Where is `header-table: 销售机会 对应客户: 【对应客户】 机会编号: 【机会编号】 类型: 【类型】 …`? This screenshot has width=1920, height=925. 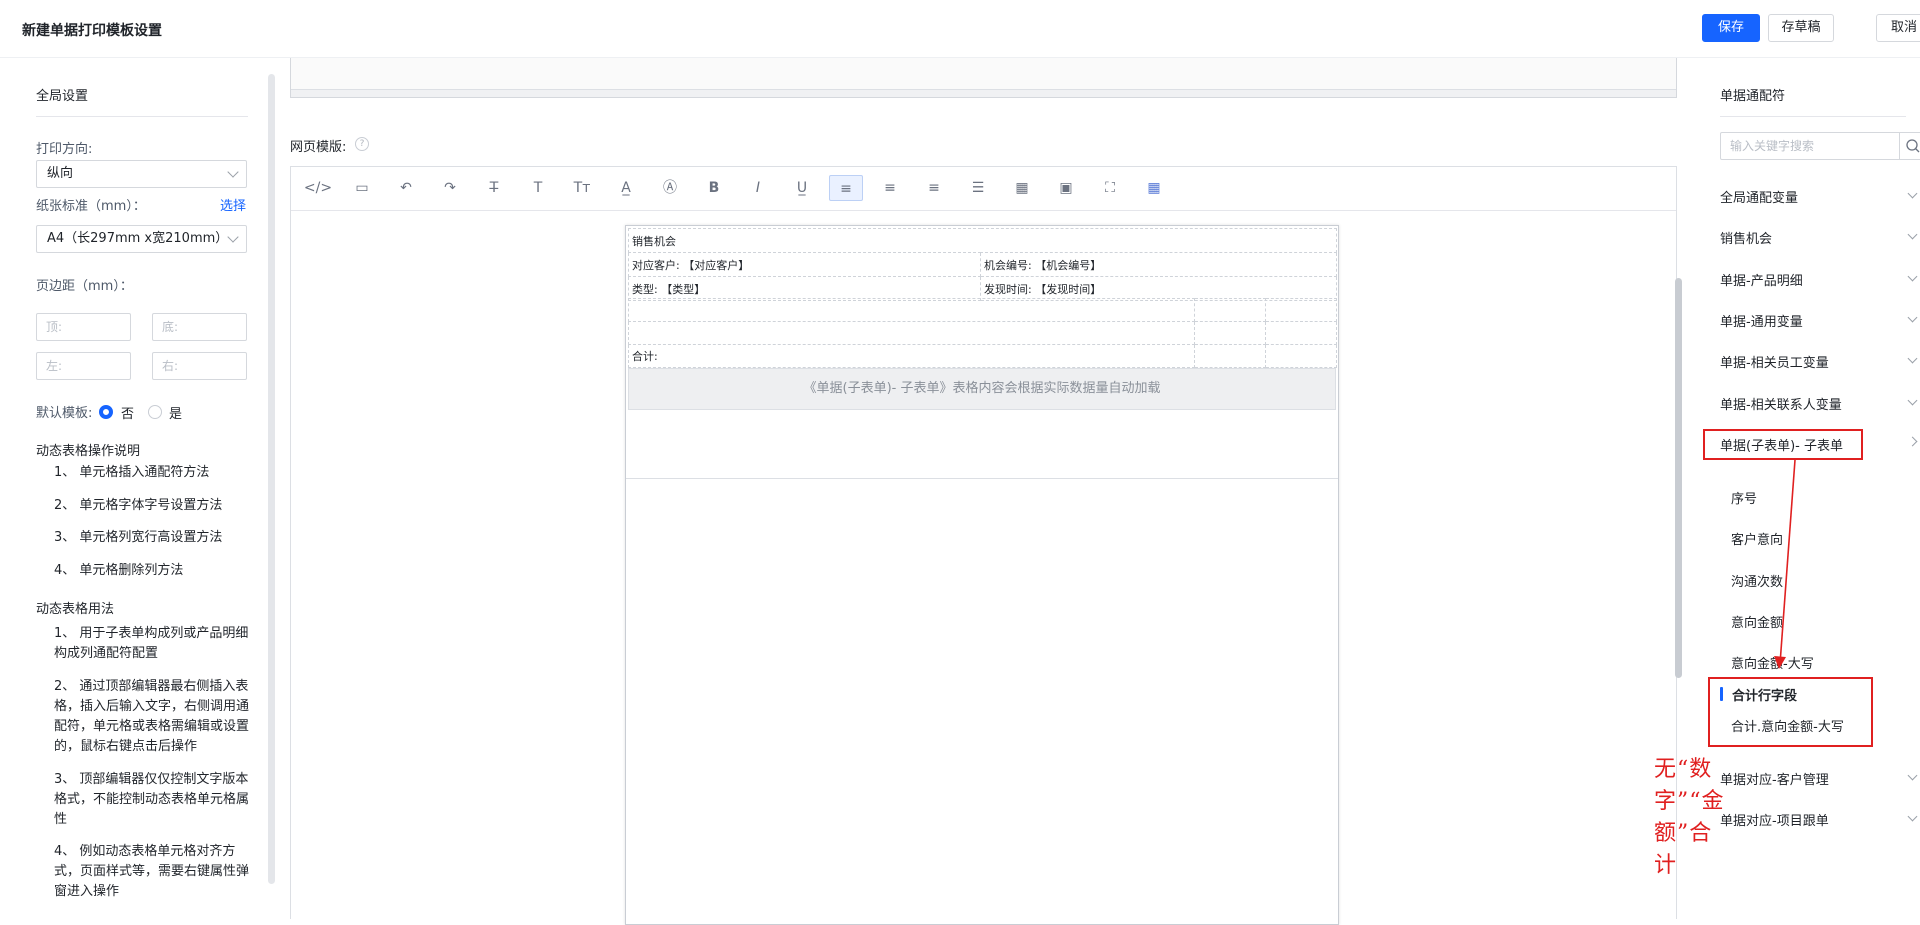
header-table: 销售机会 对应客户: 【对应客户】 机会编号: 【机会编号】 类型: 【类型】 … is located at coordinates (982, 264).